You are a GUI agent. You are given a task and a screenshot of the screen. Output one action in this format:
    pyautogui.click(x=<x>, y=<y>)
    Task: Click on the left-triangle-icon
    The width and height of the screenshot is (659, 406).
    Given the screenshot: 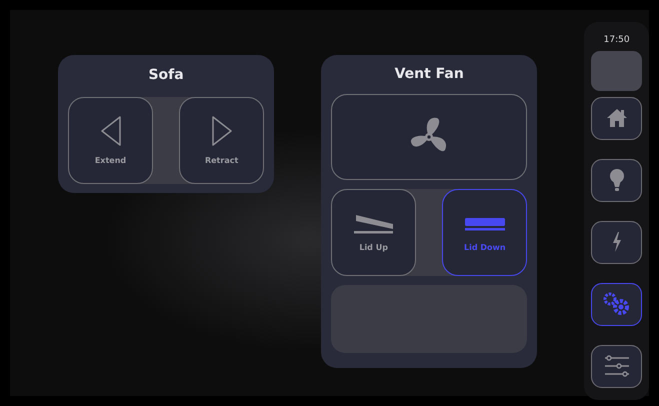 What is the action you would take?
    pyautogui.click(x=111, y=130)
    